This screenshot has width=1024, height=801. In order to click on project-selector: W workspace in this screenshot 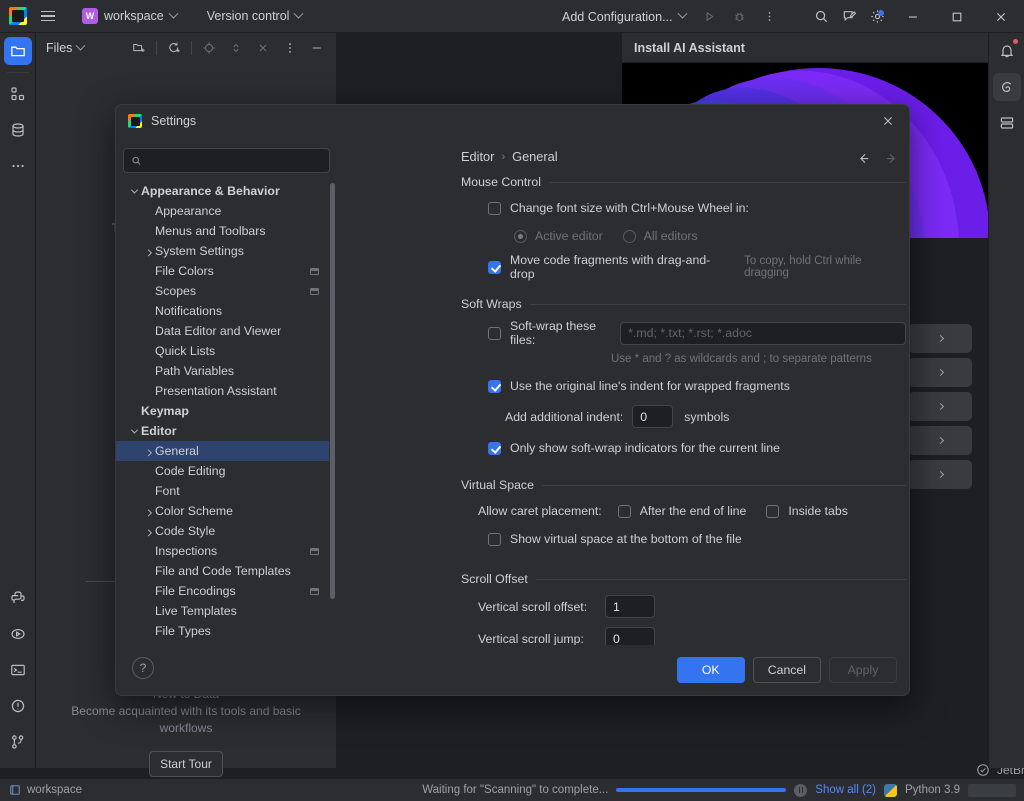, I will do `click(129, 16)`.